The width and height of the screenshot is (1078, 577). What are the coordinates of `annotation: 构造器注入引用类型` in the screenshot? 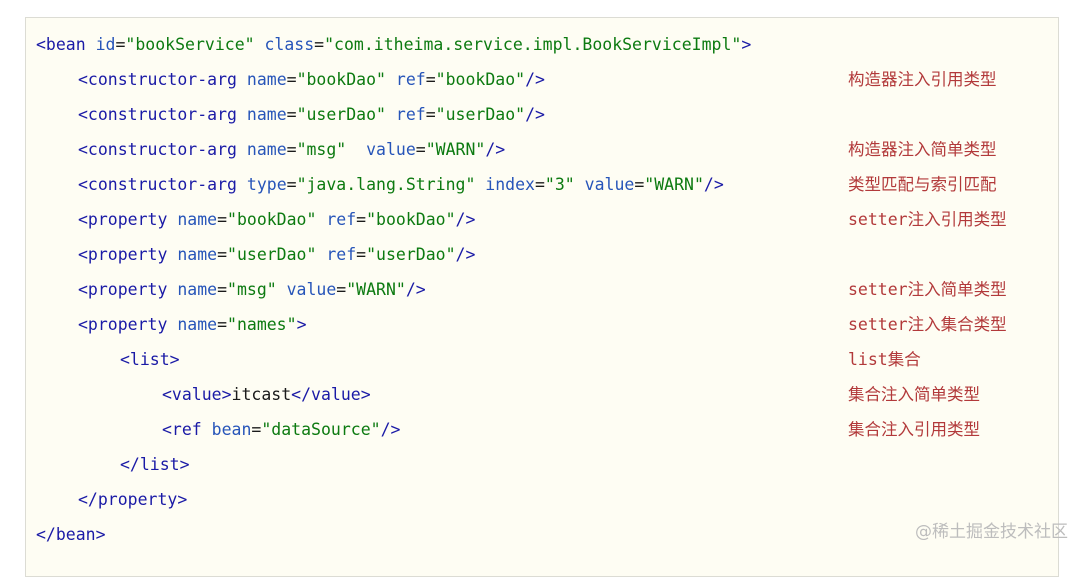 It's located at (922, 80).